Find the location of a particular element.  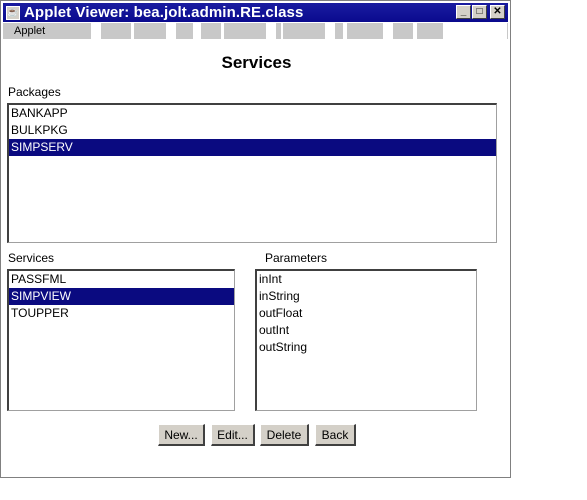

delete-button: Delete is located at coordinates (284, 435).